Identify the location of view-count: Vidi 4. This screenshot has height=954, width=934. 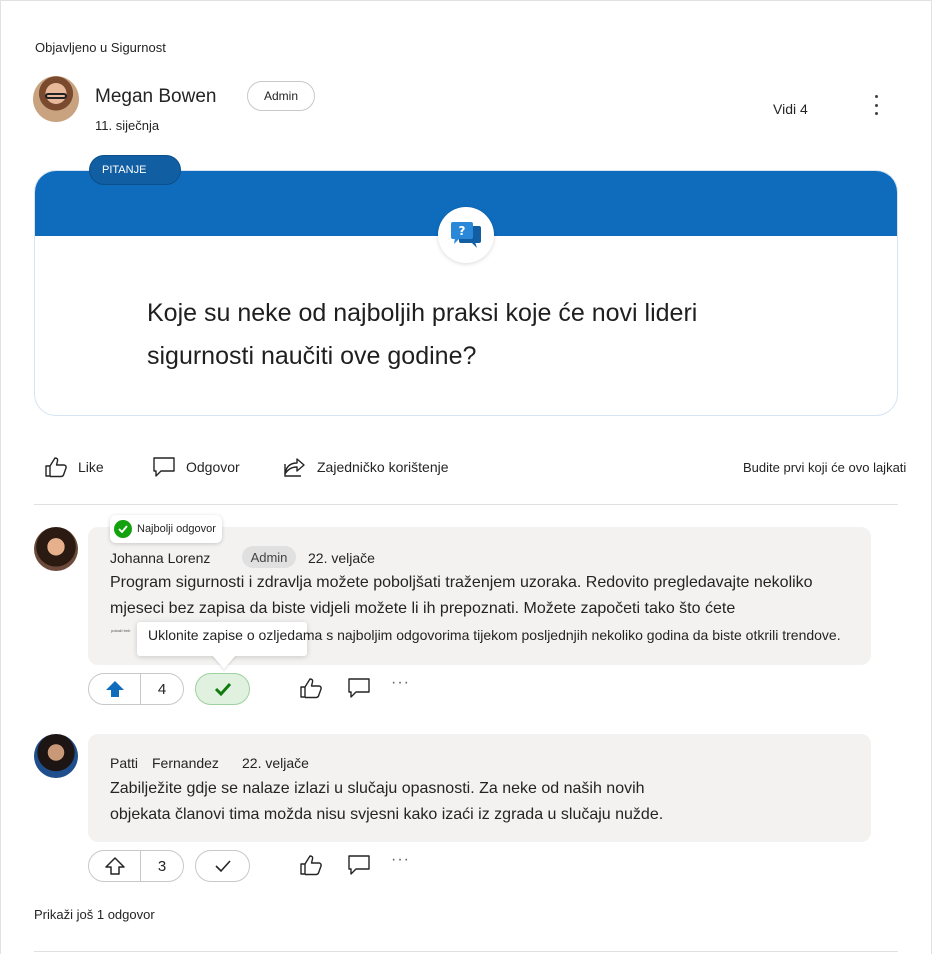
(790, 109).